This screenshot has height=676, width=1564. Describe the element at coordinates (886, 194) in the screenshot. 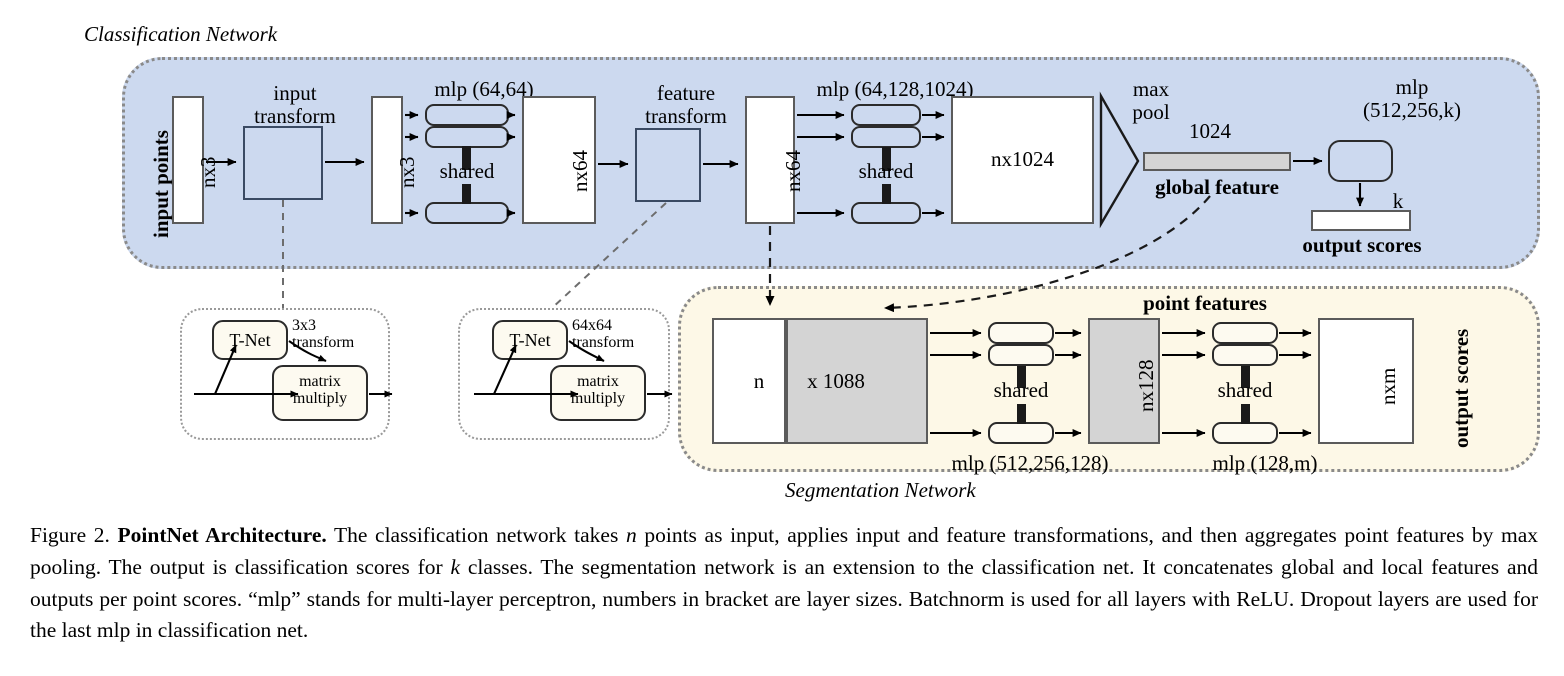

I see `mlp2-shared-bar-lower` at that location.